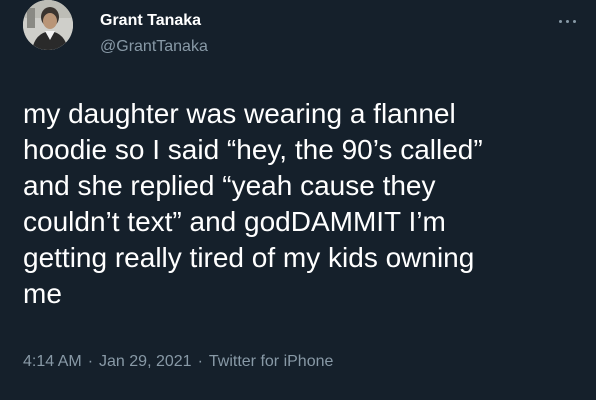  I want to click on tweet-text-line: my daughter was wearing a flannel, so click(239, 113).